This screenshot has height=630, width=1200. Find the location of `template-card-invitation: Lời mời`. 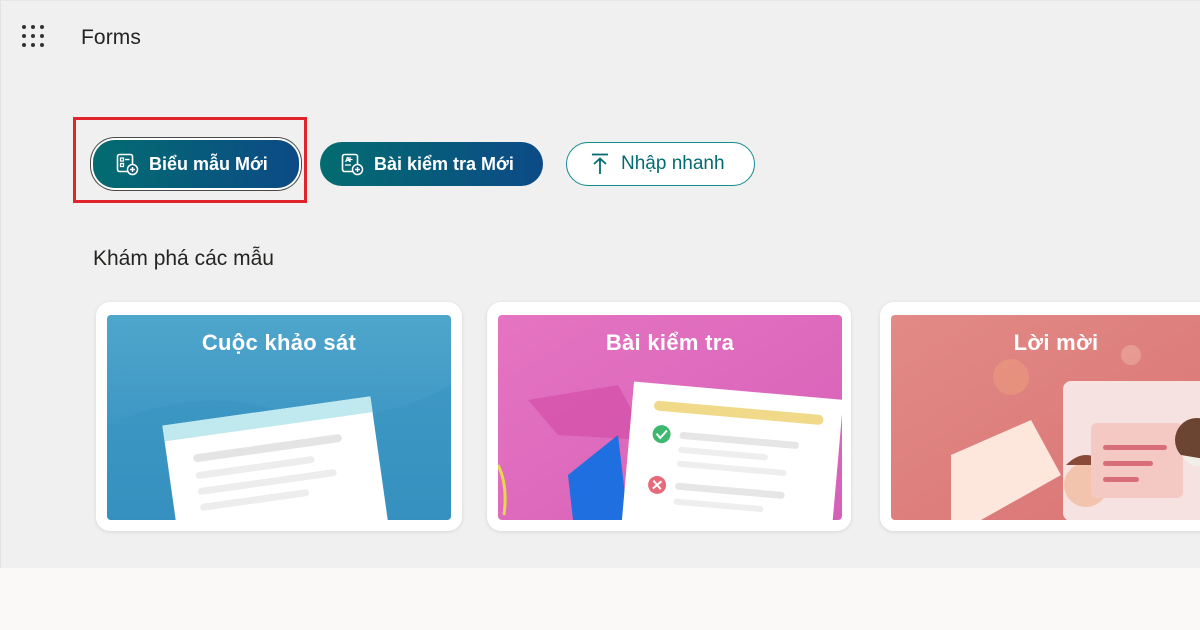

template-card-invitation: Lời mời is located at coordinates (1040, 416).